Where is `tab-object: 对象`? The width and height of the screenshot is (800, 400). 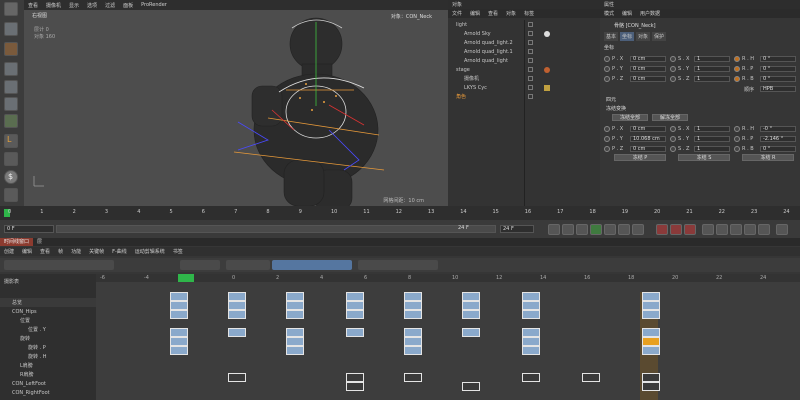 tab-object: 对象 is located at coordinates (643, 36).